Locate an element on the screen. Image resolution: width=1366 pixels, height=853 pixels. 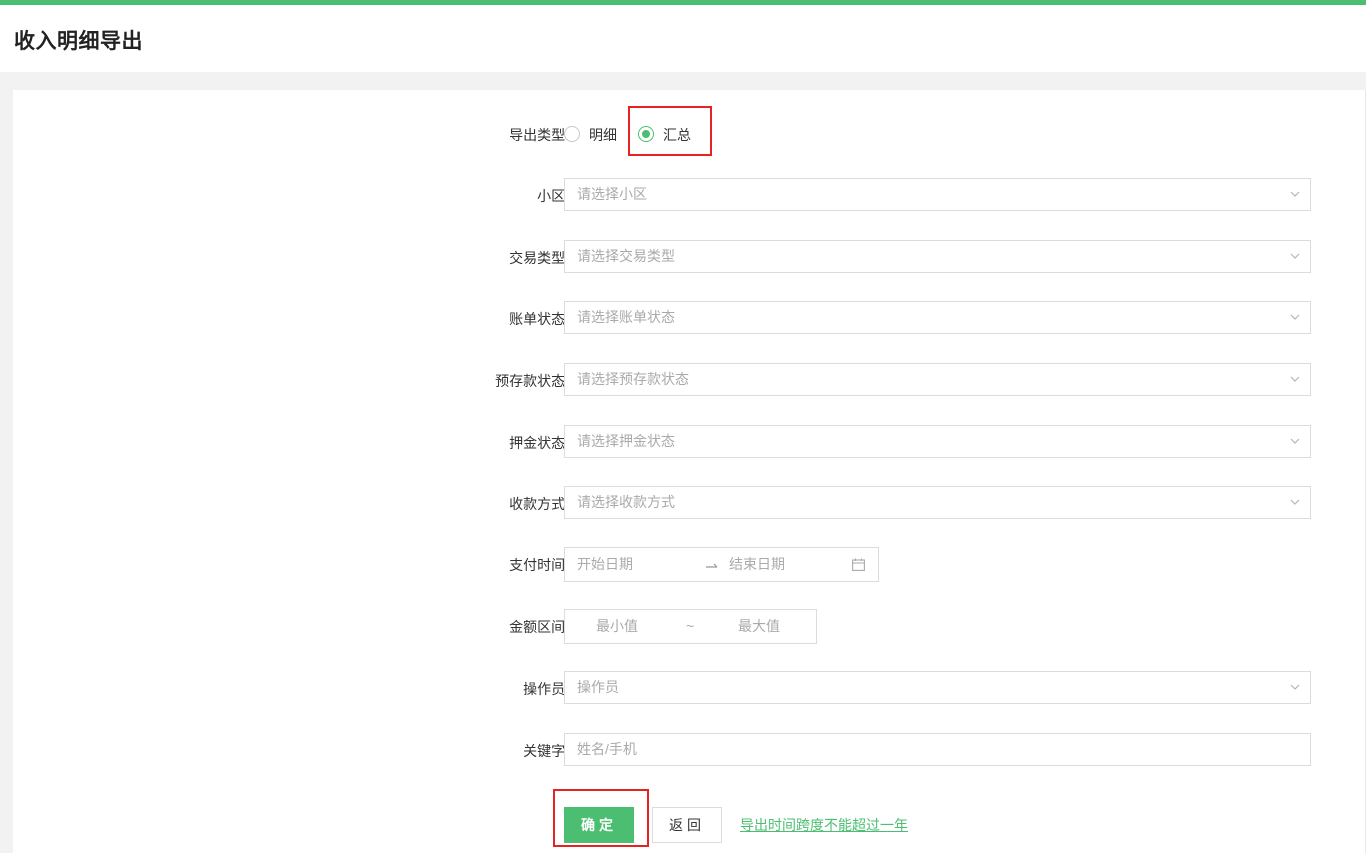
radio-detail-circle is located at coordinates (572, 134).